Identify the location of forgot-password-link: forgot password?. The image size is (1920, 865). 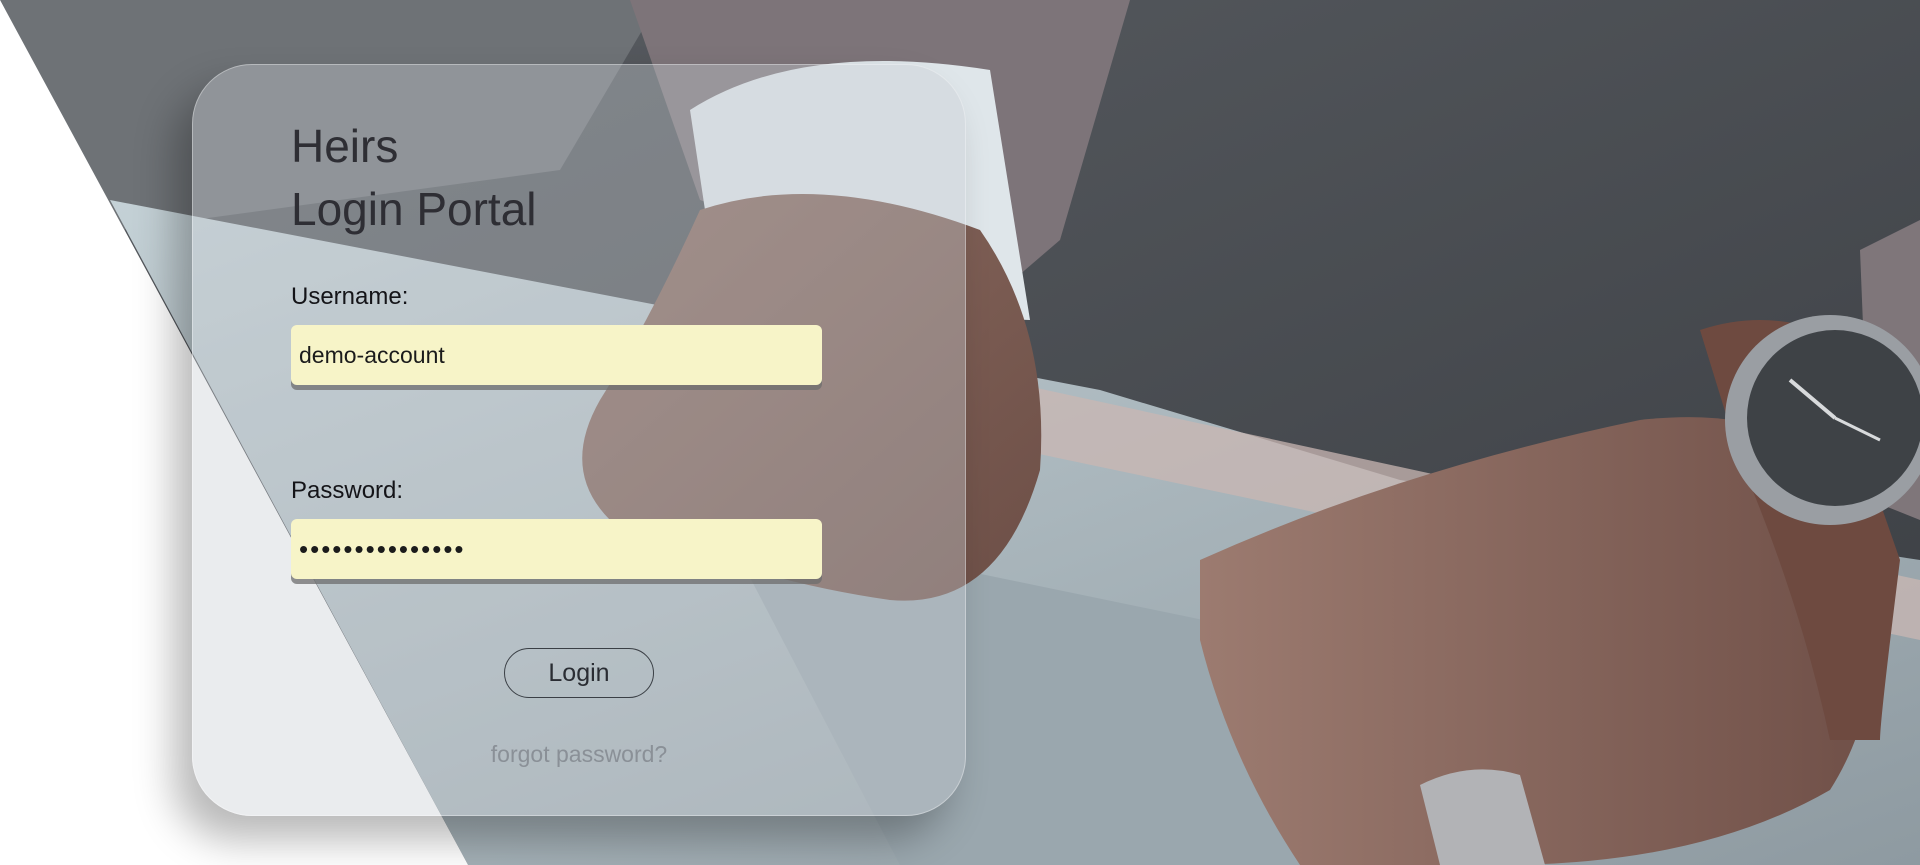
(579, 754).